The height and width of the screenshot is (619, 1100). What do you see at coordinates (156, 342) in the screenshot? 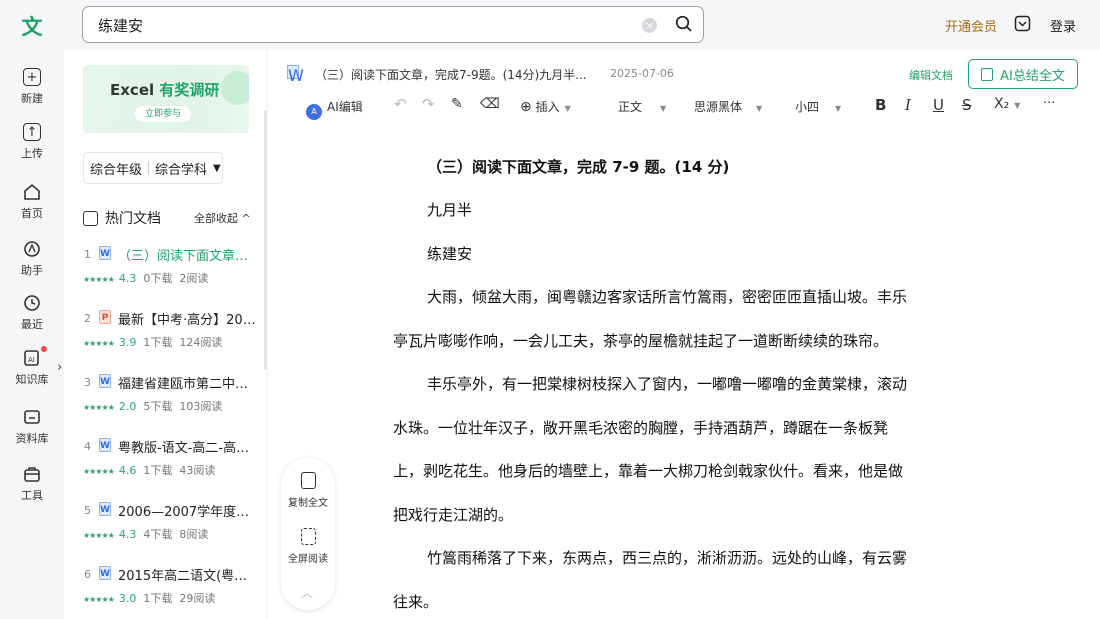
I see `doc-meta: ★★★★★ 3.9 1下载 124阅读` at bounding box center [156, 342].